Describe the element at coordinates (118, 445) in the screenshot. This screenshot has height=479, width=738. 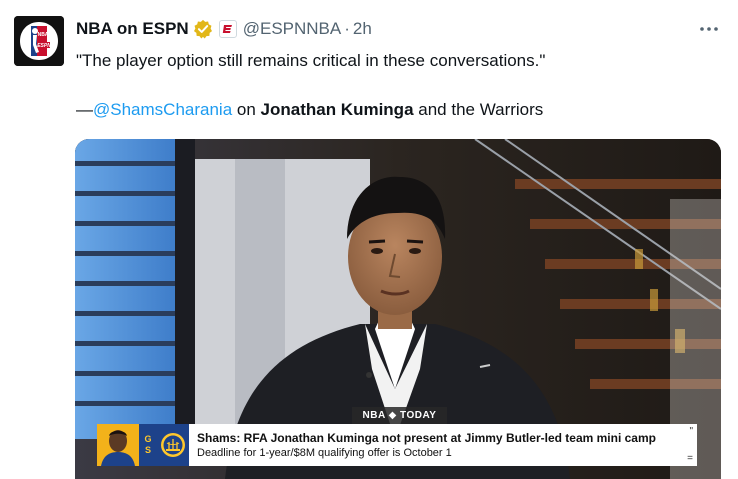
I see `player-headshot` at that location.